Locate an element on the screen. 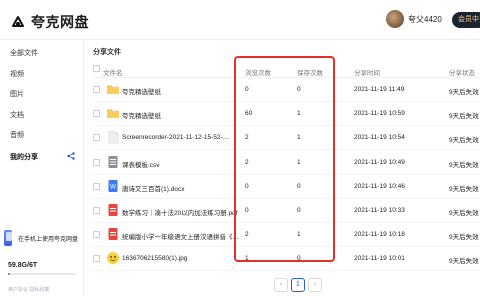 The image size is (480, 296). column-header-share-status: 分享状态 is located at coordinates (462, 72).